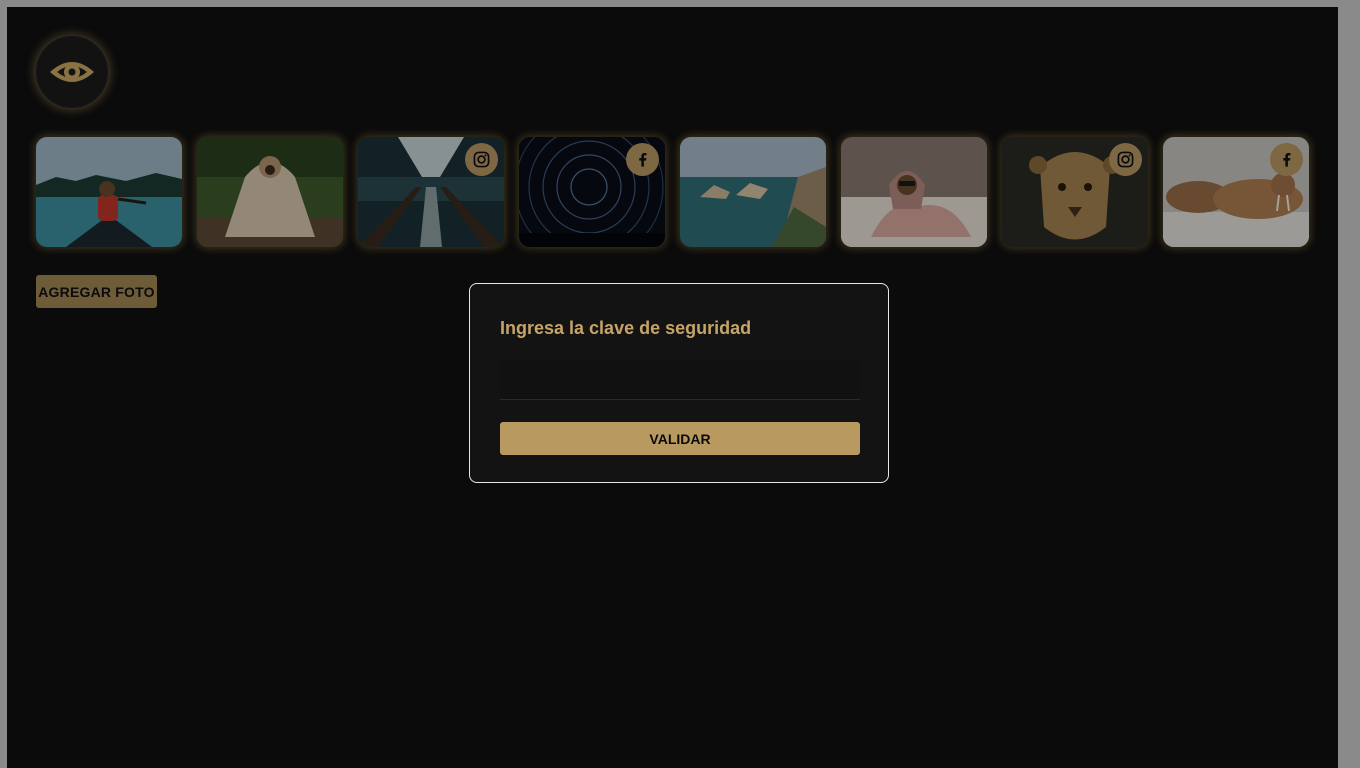 This screenshot has width=1360, height=768. Describe the element at coordinates (626, 328) in the screenshot. I see `modal-title: Ingresa la clave de seguridad` at that location.